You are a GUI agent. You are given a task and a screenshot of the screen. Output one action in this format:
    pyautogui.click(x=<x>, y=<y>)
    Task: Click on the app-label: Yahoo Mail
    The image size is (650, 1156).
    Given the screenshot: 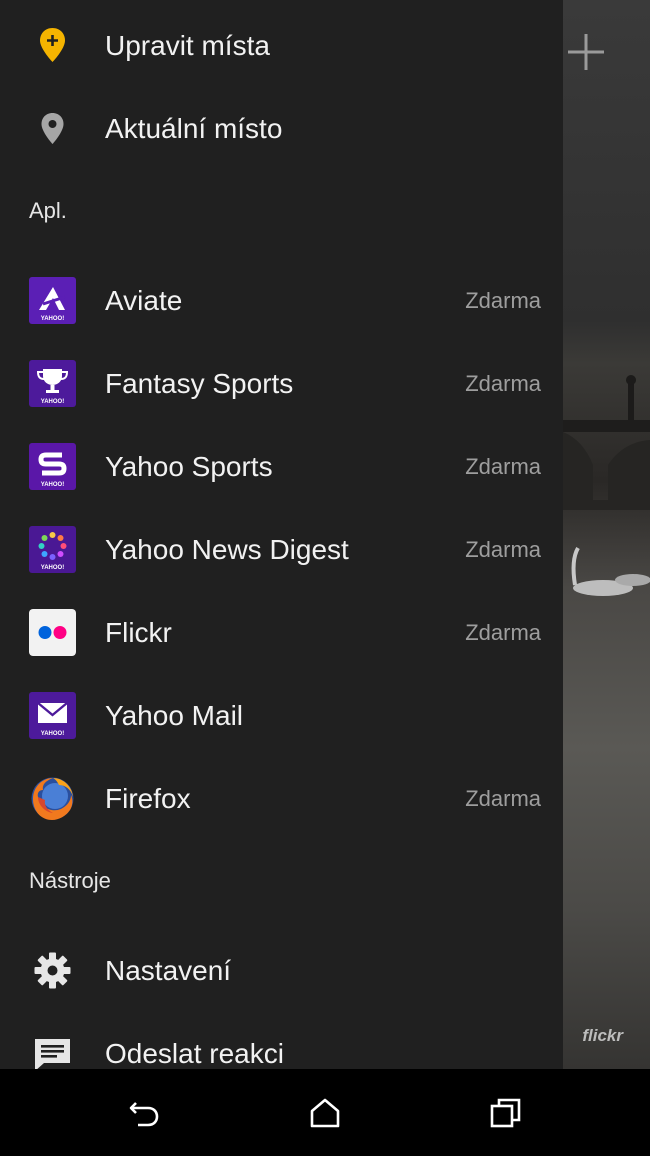 What is the action you would take?
    pyautogui.click(x=174, y=715)
    